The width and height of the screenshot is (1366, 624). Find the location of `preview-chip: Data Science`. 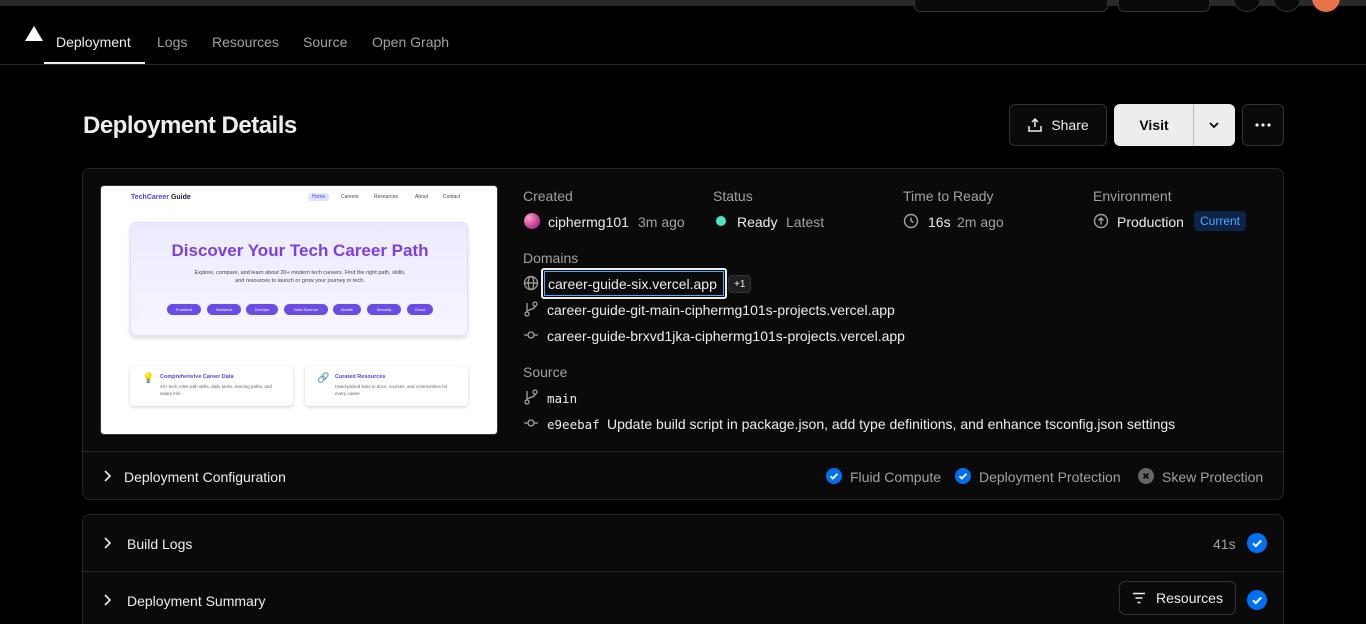

preview-chip: Data Science is located at coordinates (306, 309).